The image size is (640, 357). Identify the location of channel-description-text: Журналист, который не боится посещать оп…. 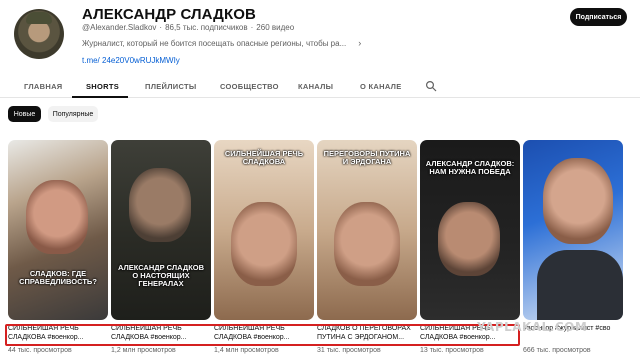
(214, 43).